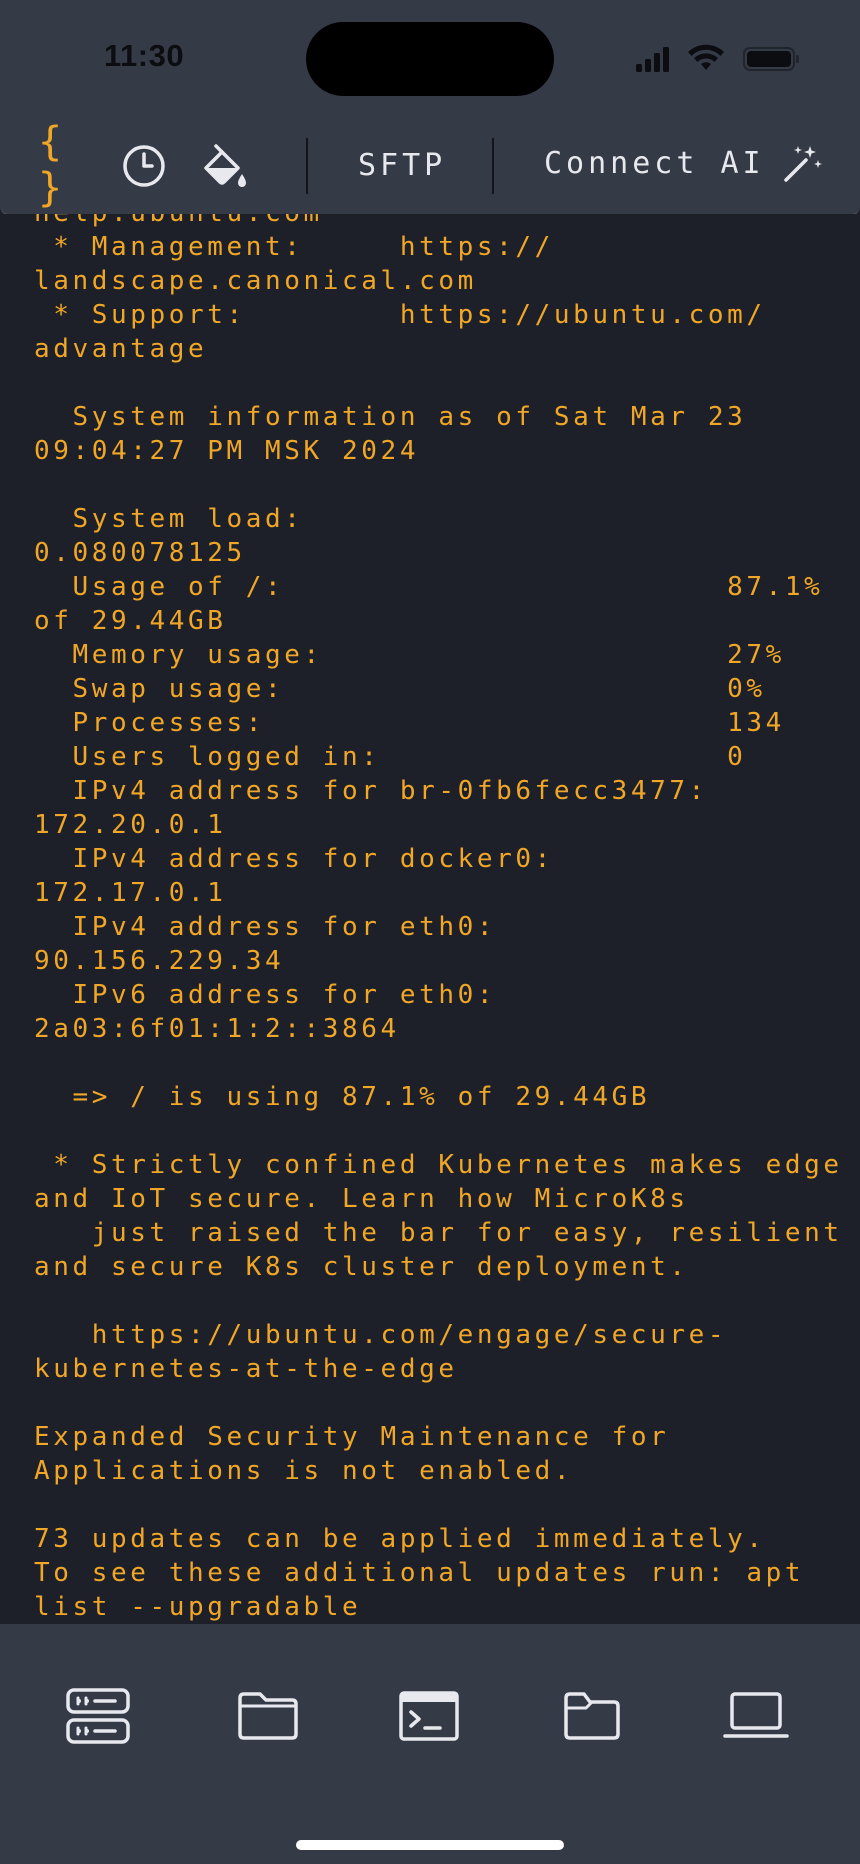 This screenshot has height=1864, width=860. Describe the element at coordinates (409, 723) in the screenshot. I see `terminal-line: Processes: 134` at that location.